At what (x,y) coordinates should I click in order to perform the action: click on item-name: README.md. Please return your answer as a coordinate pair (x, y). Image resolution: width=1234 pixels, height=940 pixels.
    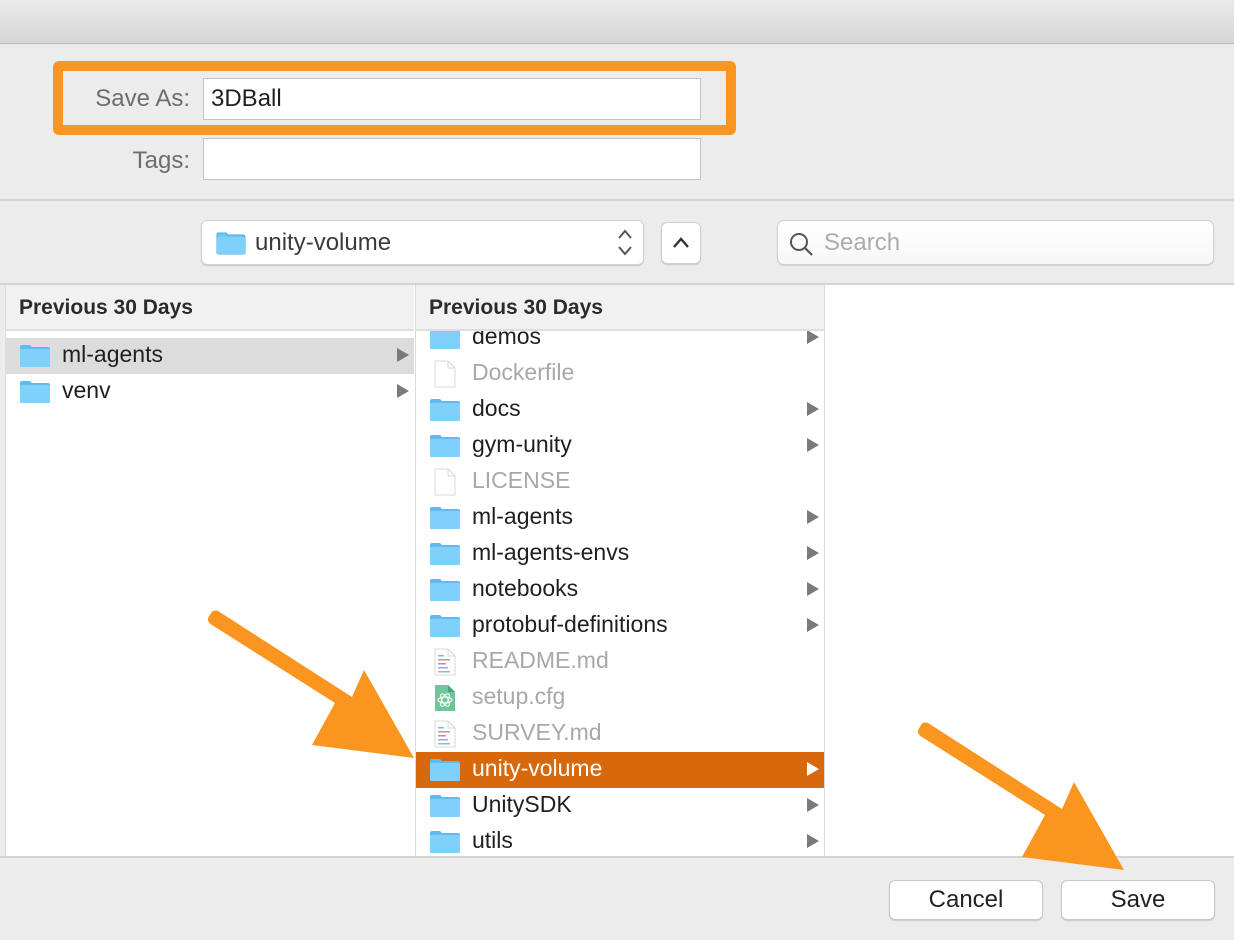
    Looking at the image, I should click on (540, 660).